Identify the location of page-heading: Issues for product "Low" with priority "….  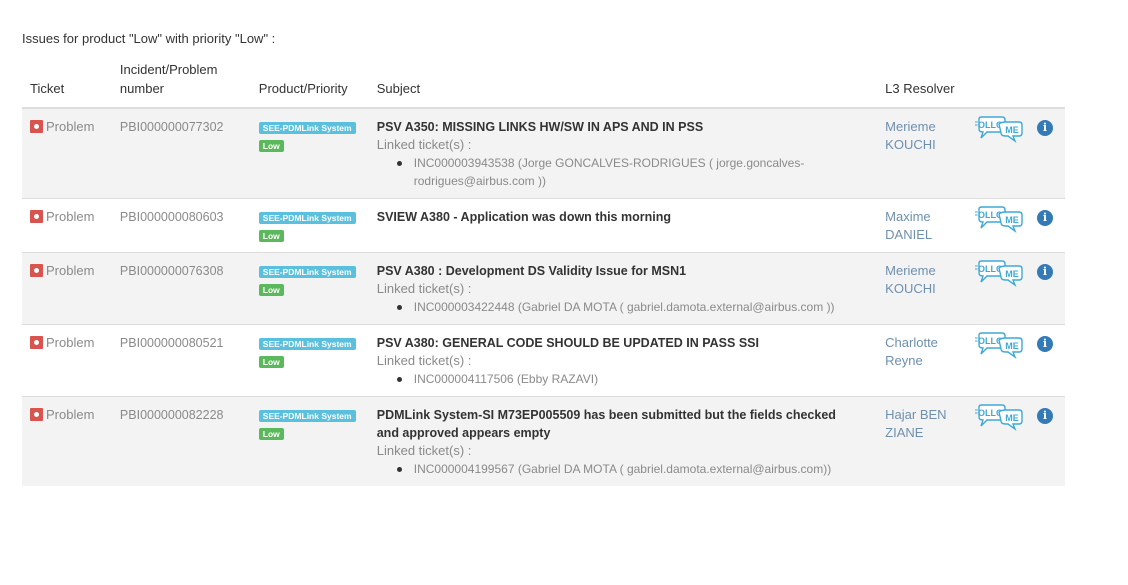
(149, 38).